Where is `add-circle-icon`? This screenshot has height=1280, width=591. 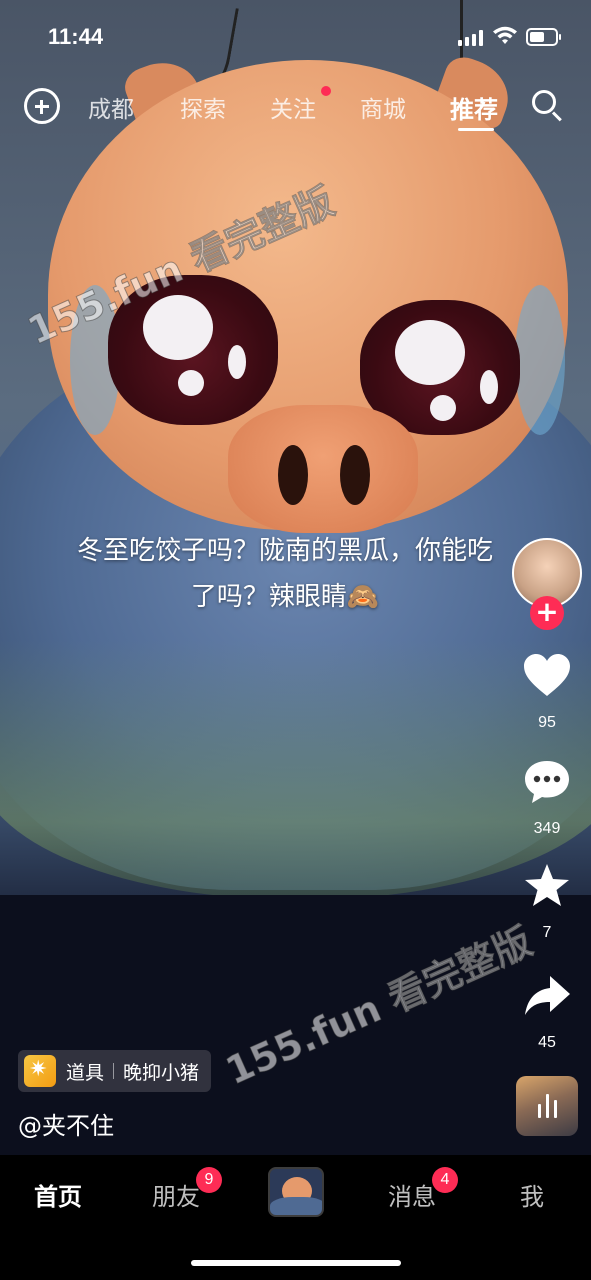
add-circle-icon is located at coordinates (42, 106).